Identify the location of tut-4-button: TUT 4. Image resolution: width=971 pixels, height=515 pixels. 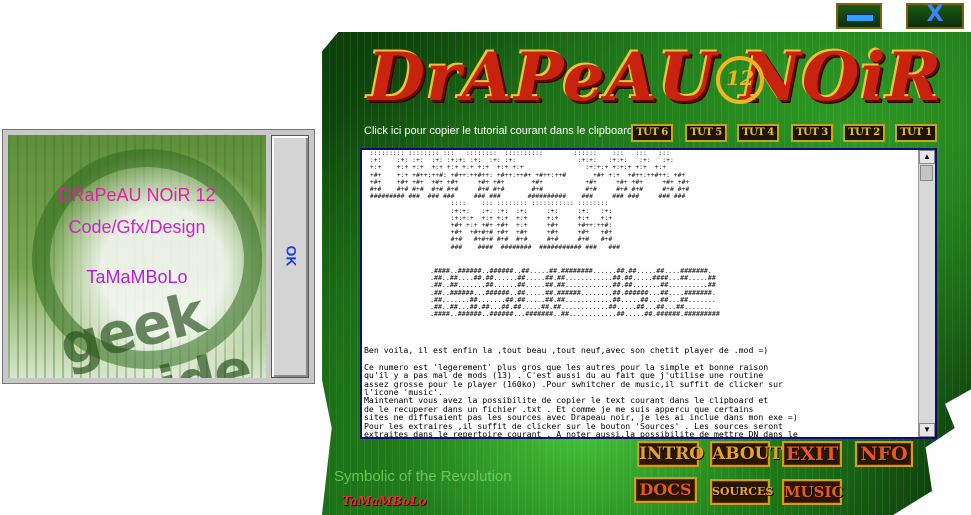
(758, 133).